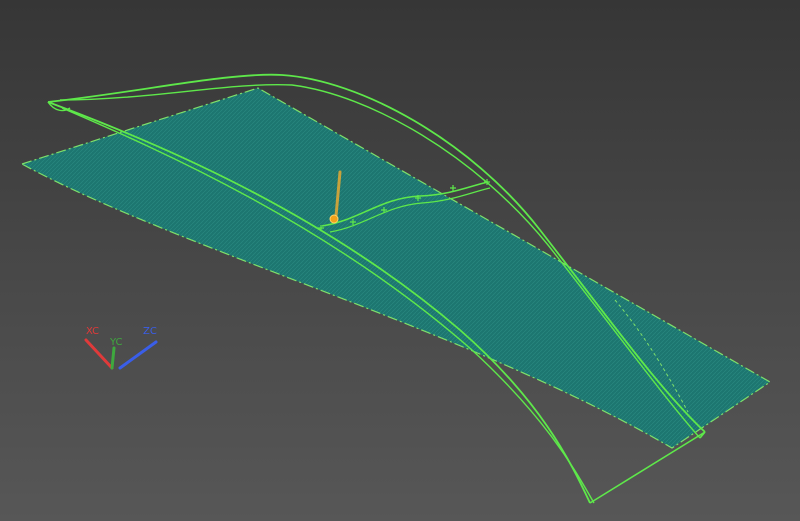  Describe the element at coordinates (150, 331) in the screenshot. I see `z-axis-label: ZC` at that location.